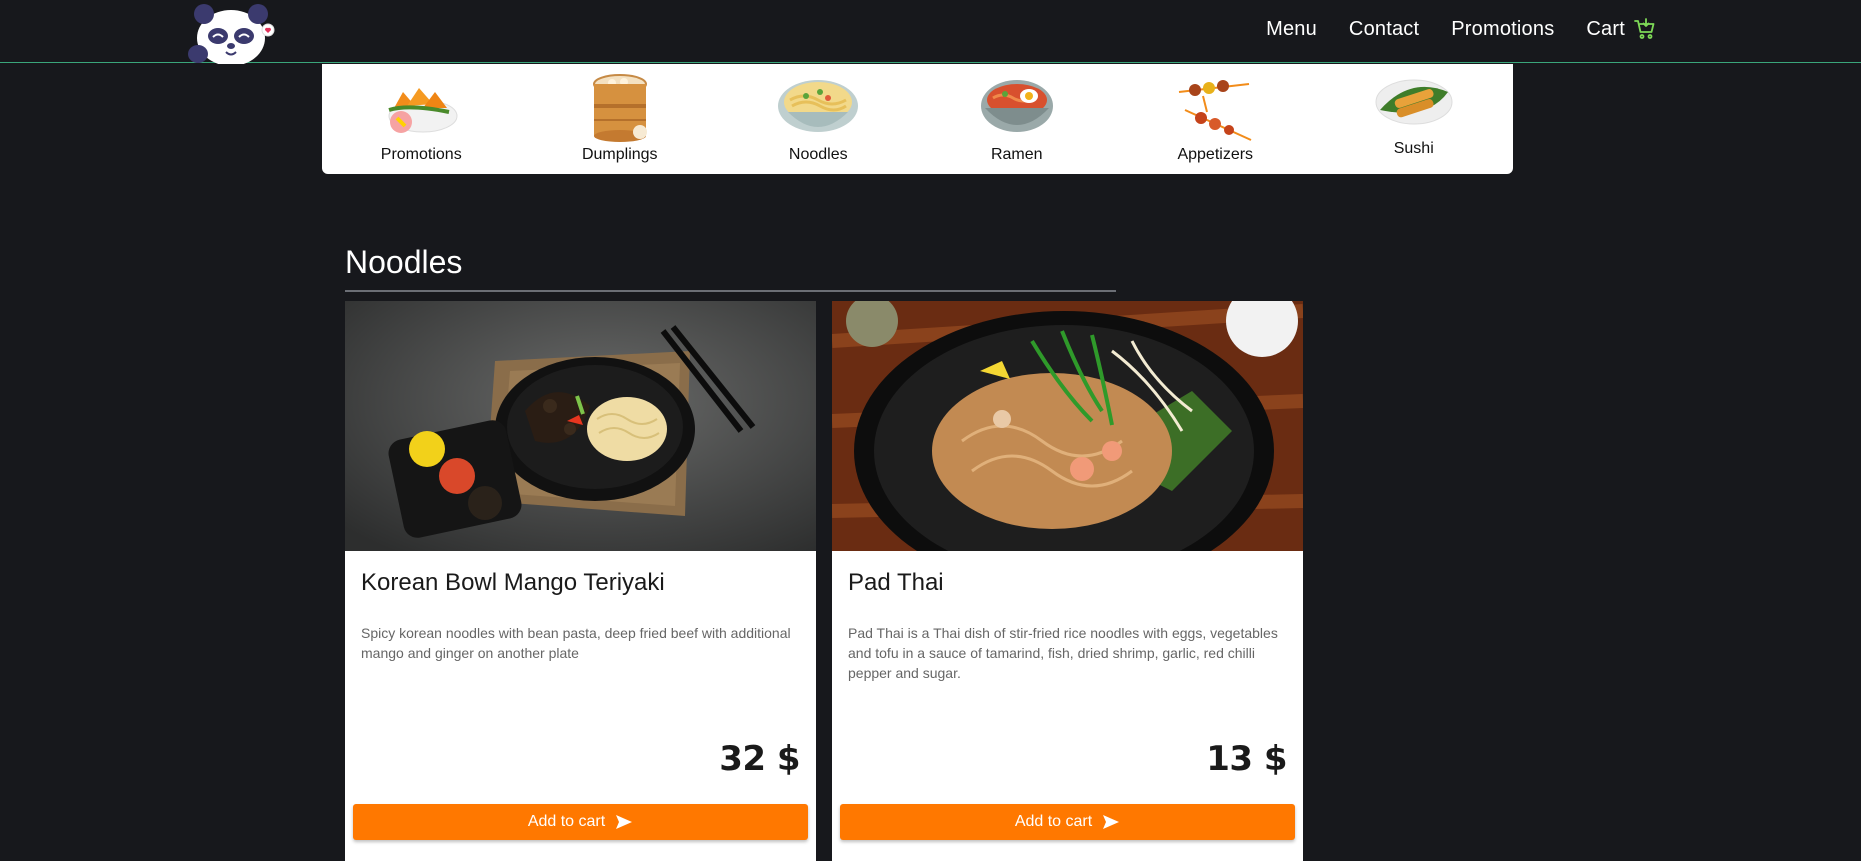 This screenshot has height=861, width=1861. What do you see at coordinates (1445, 29) in the screenshot?
I see `main-nav: Menu Contact Promotions Cart` at bounding box center [1445, 29].